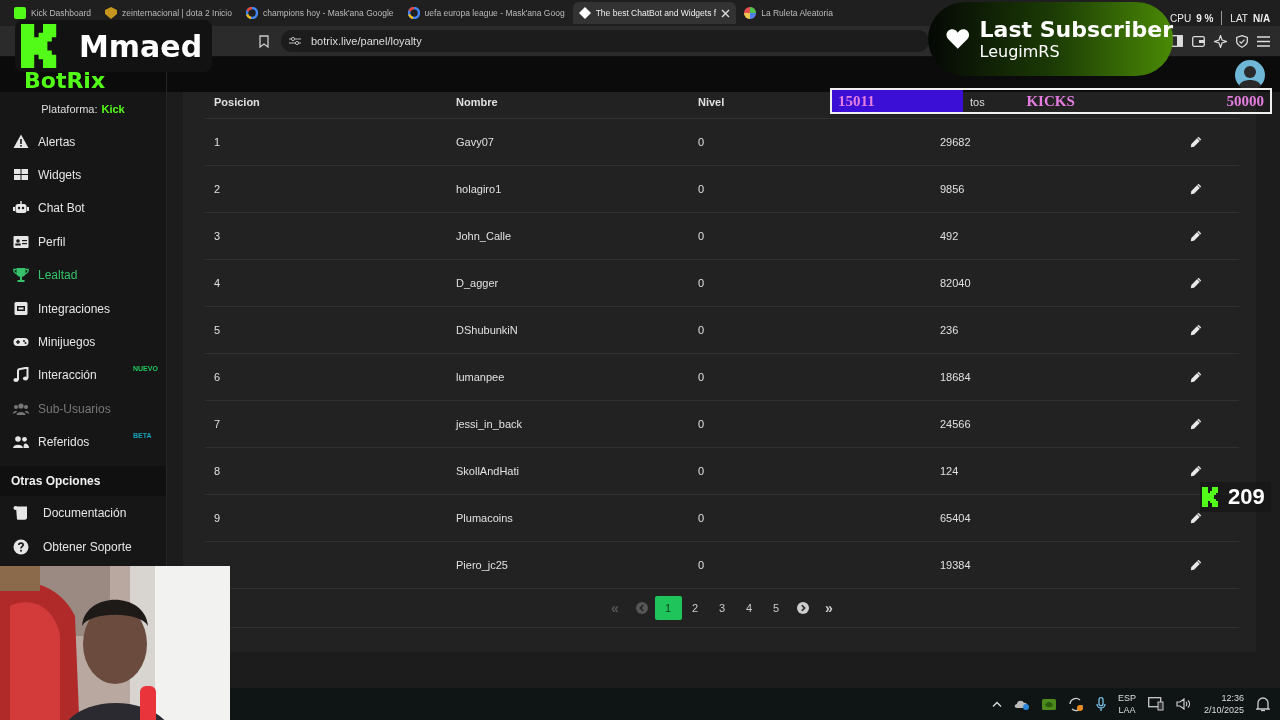  Describe the element at coordinates (83, 480) in the screenshot. I see `section-heading: Otras Opciones` at that location.